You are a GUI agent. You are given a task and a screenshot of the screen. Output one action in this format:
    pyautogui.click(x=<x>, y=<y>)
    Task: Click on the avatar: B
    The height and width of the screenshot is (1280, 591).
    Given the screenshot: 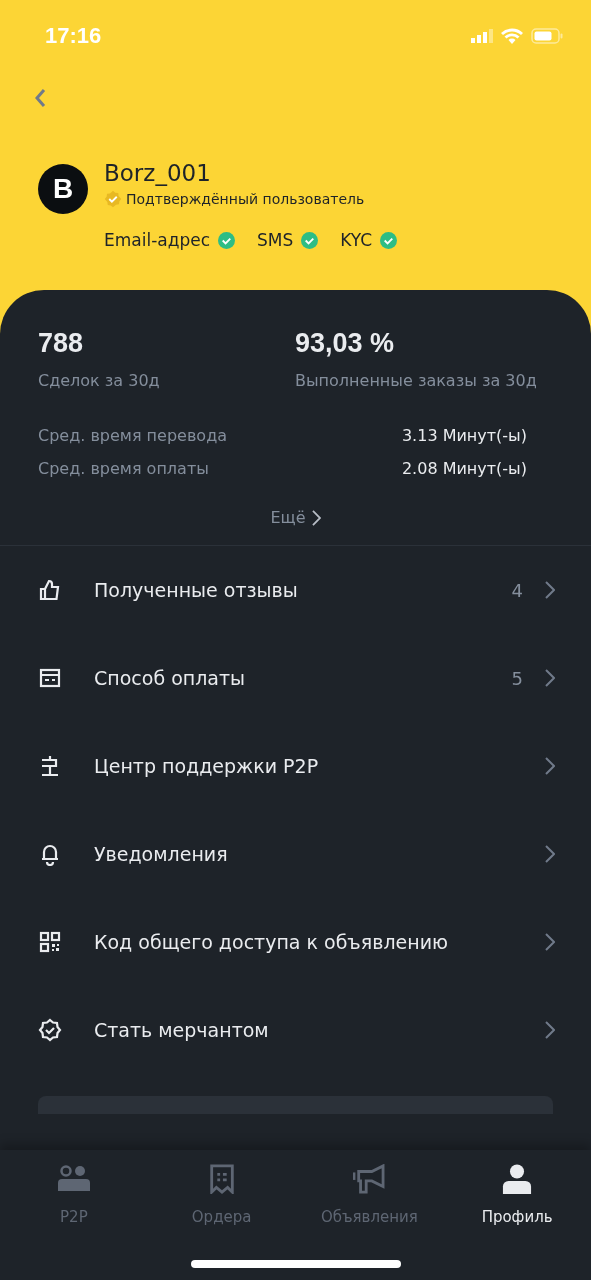 What is the action you would take?
    pyautogui.click(x=63, y=189)
    